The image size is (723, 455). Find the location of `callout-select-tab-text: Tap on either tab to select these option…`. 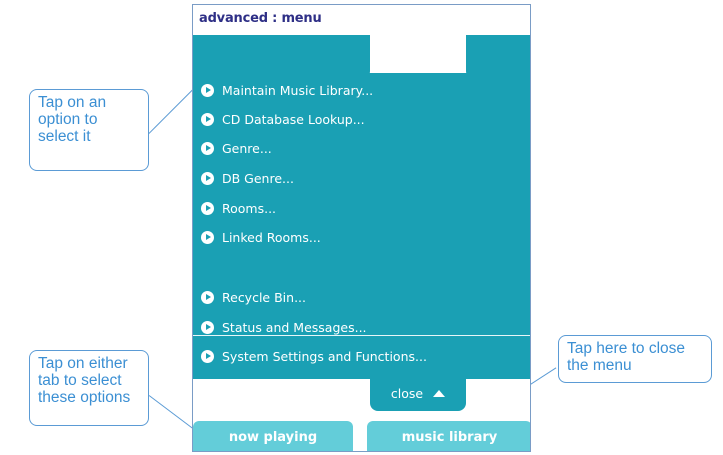

callout-select-tab-text: Tap on either tab to select these option… is located at coordinates (84, 380).